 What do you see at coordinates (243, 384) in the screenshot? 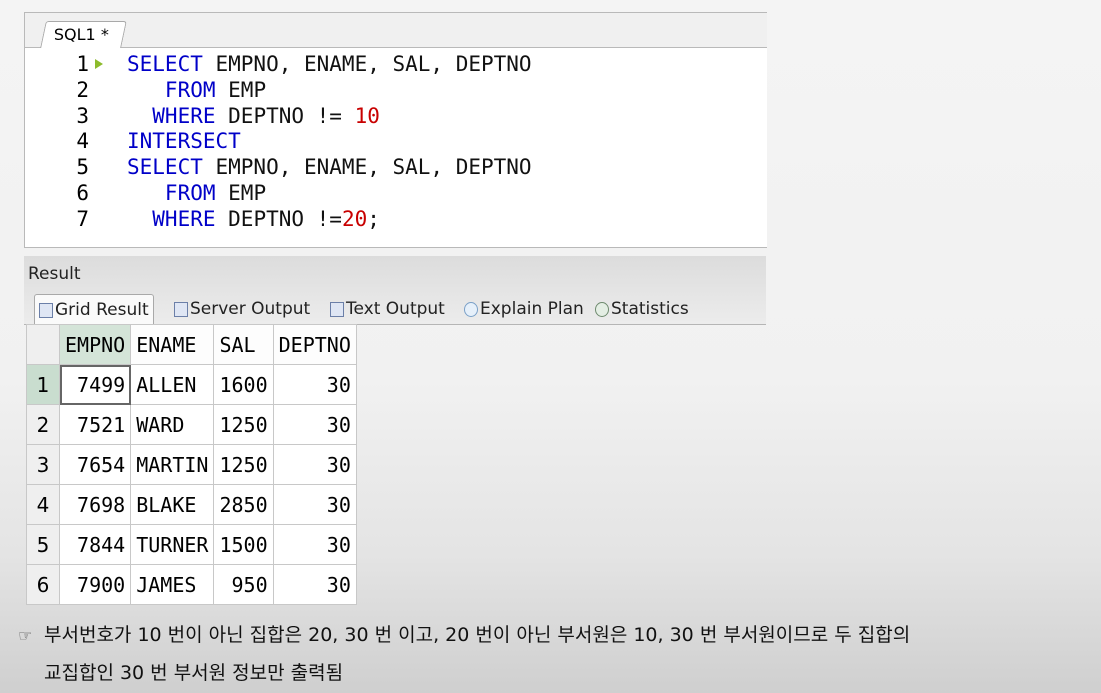
I see `cell-sal: 1600` at bounding box center [243, 384].